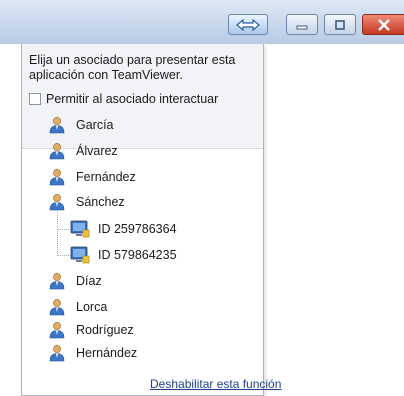 The width and height of the screenshot is (404, 396). Describe the element at coordinates (97, 151) in the screenshot. I see `partner-name: Álvarez` at that location.